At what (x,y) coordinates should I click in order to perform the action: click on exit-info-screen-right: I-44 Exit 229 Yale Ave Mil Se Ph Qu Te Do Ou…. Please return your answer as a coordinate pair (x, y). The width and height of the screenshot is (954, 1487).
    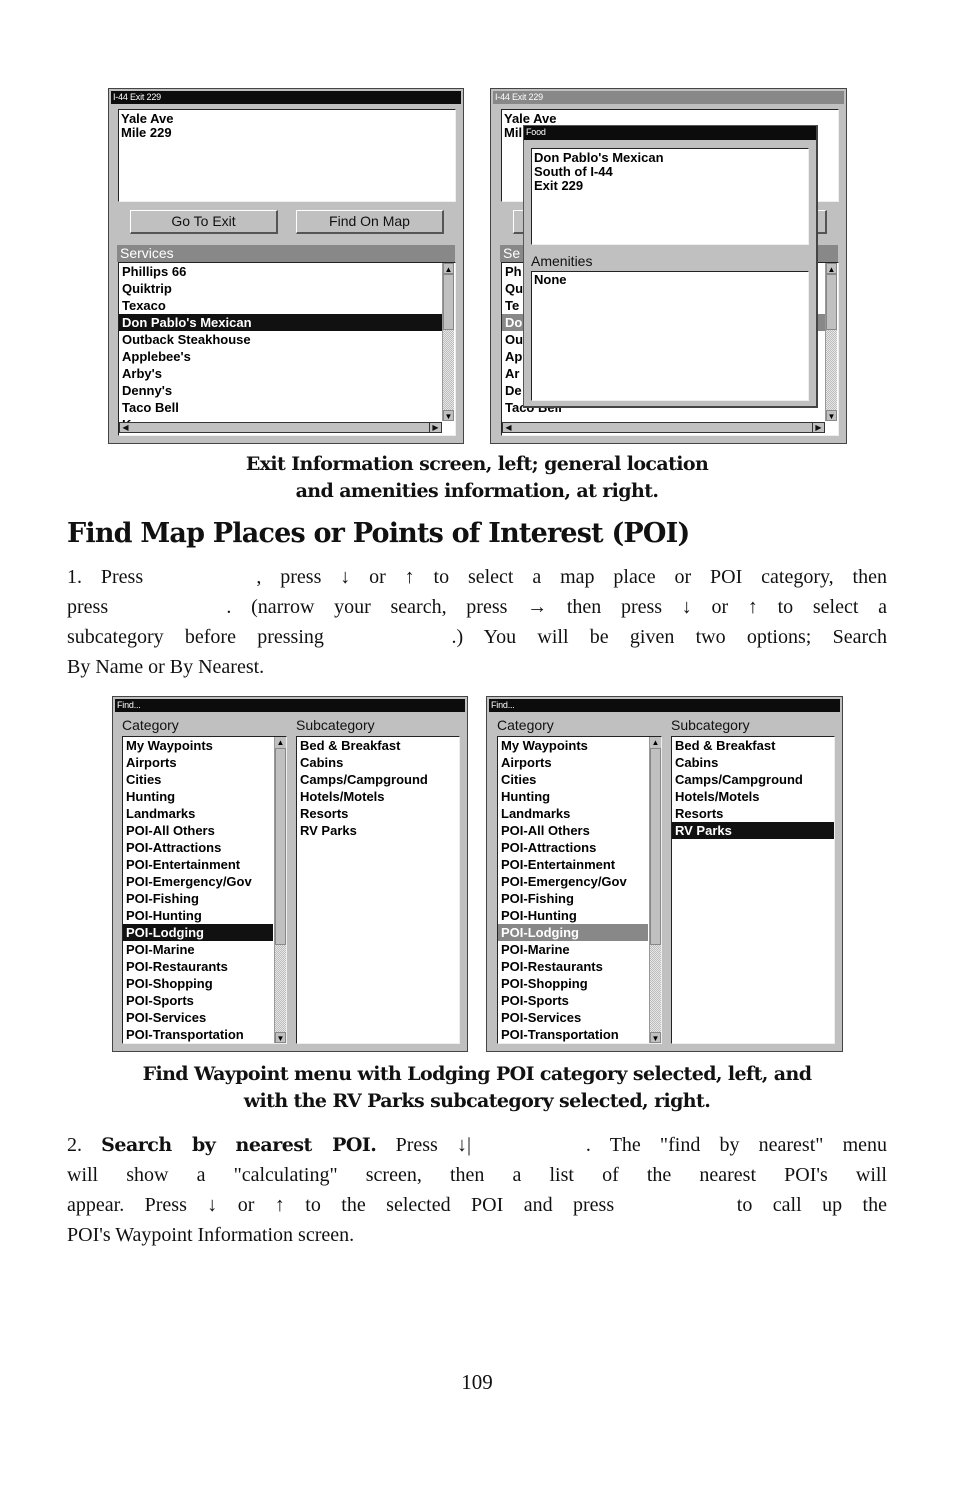
    Looking at the image, I should click on (668, 266).